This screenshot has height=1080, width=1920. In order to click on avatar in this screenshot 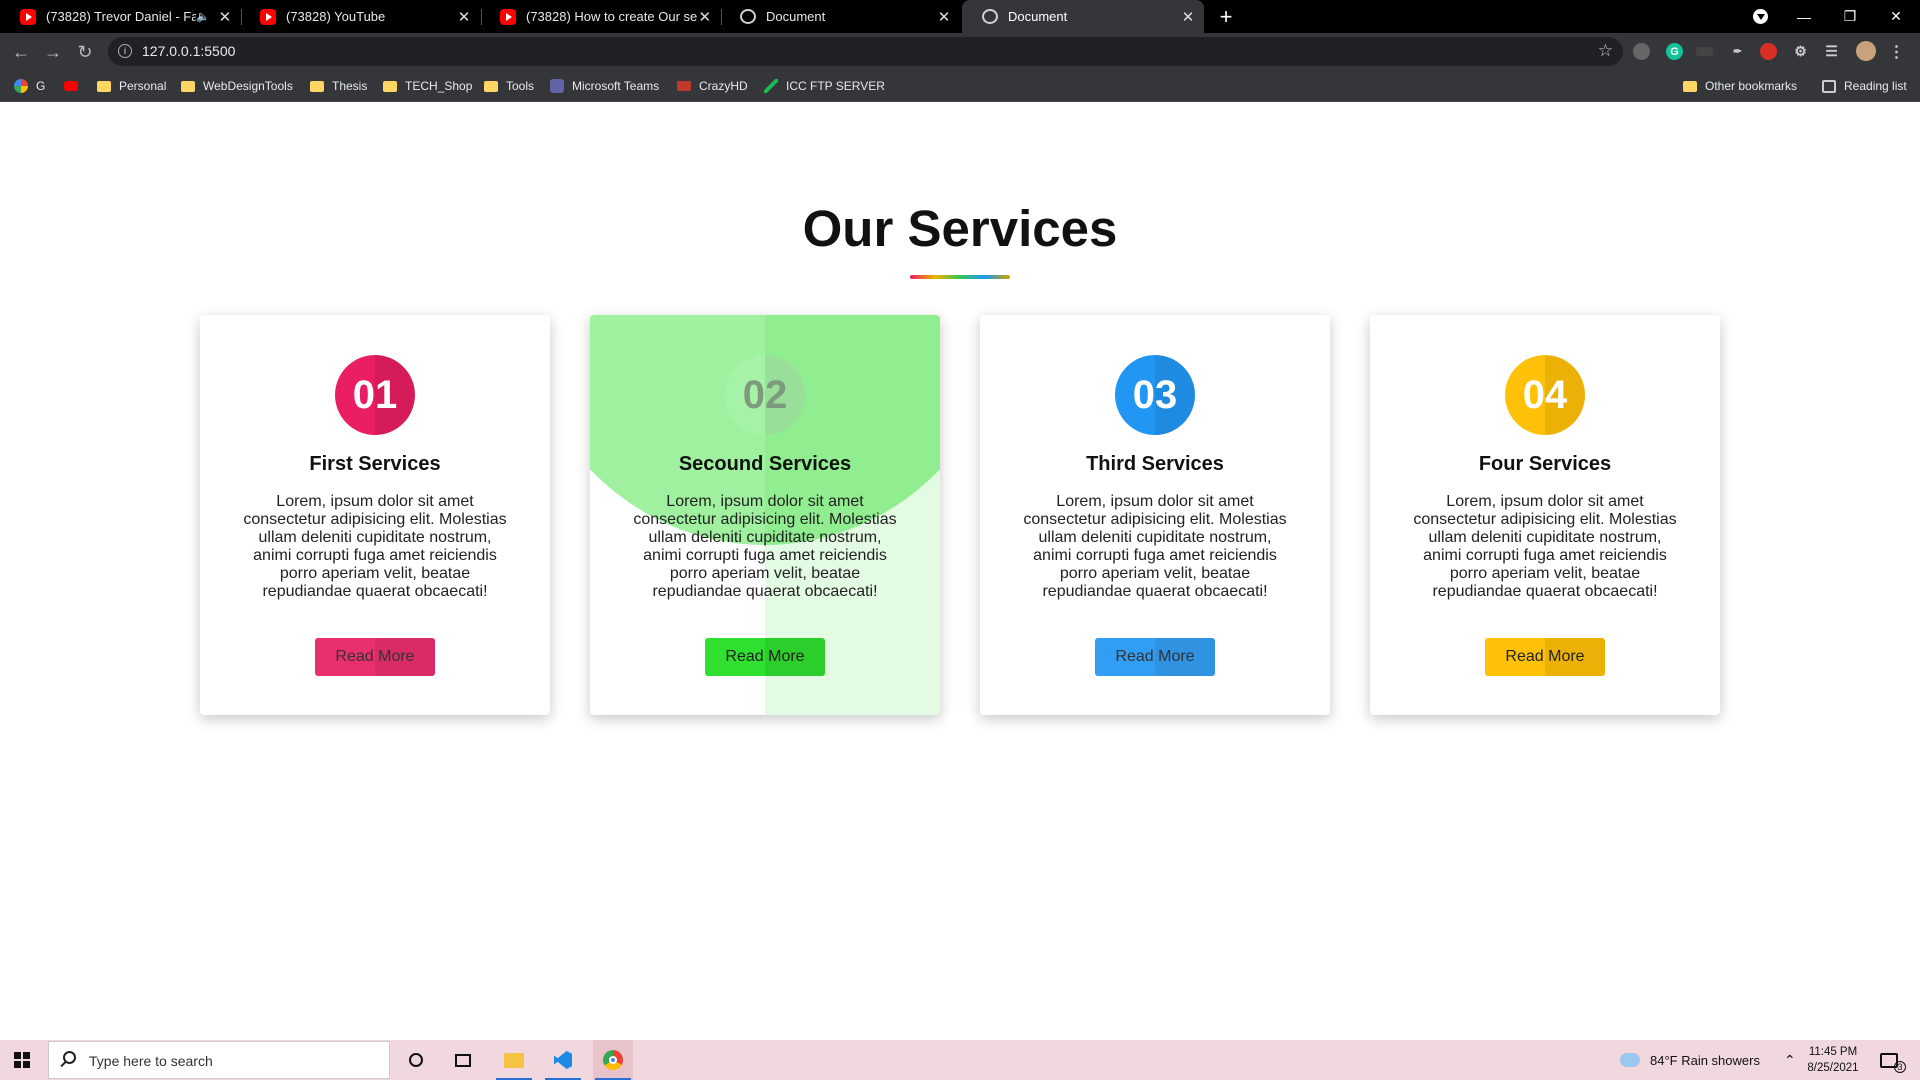, I will do `click(1866, 51)`.